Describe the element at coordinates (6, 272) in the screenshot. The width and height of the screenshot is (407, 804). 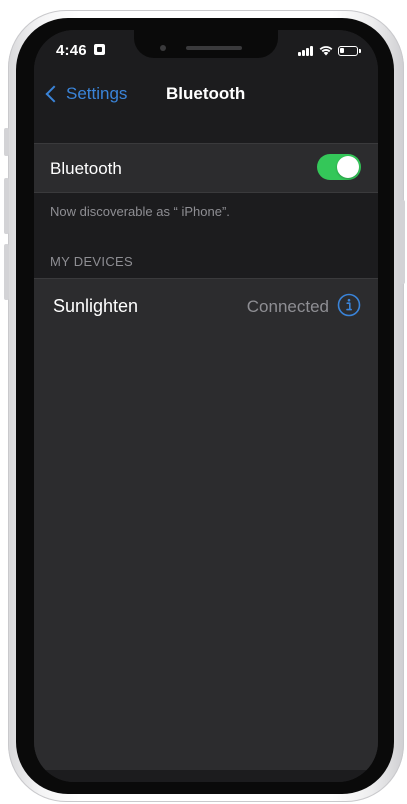
I see `volume-down-button` at that location.